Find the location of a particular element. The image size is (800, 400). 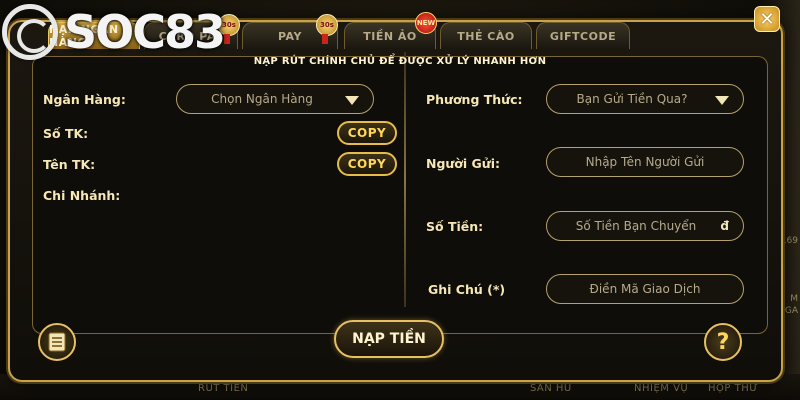

method-select: Bạn Gửi Tiền Qua? is located at coordinates (645, 99).